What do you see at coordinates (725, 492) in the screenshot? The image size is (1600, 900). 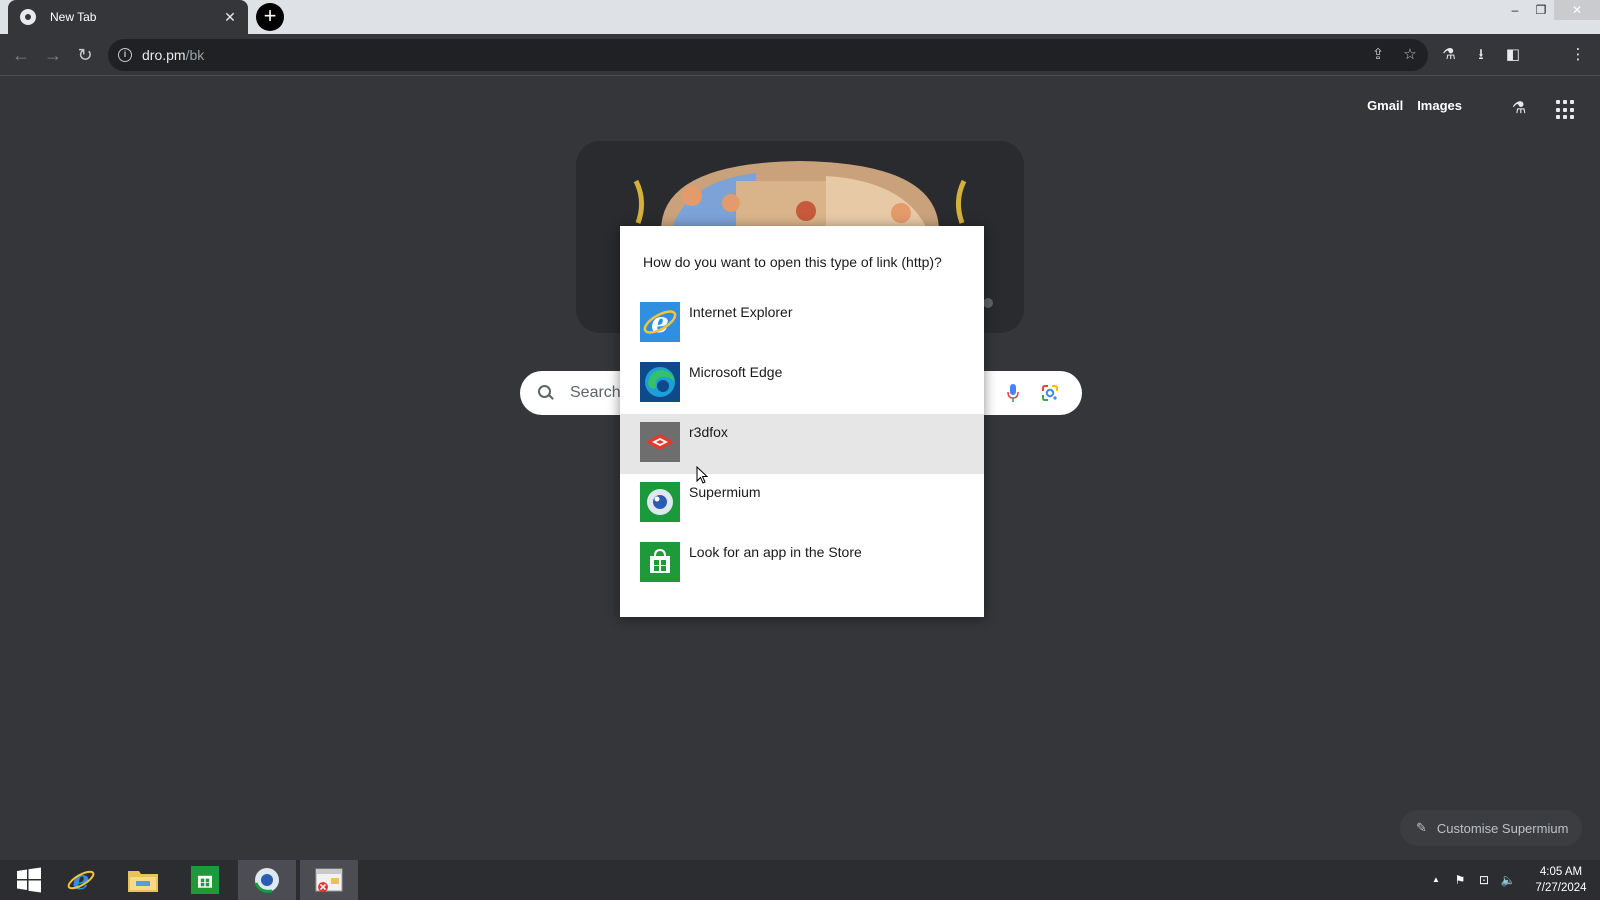 I see `app-label: Supermium` at bounding box center [725, 492].